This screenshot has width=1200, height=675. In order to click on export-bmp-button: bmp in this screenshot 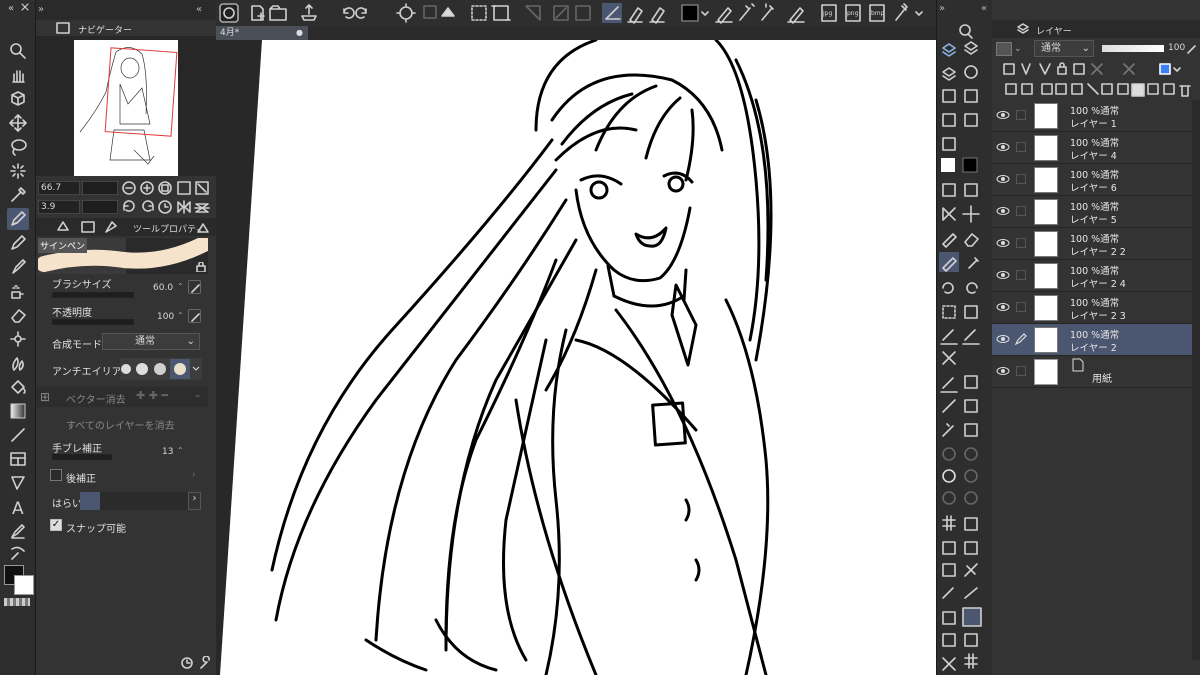, I will do `click(877, 13)`.